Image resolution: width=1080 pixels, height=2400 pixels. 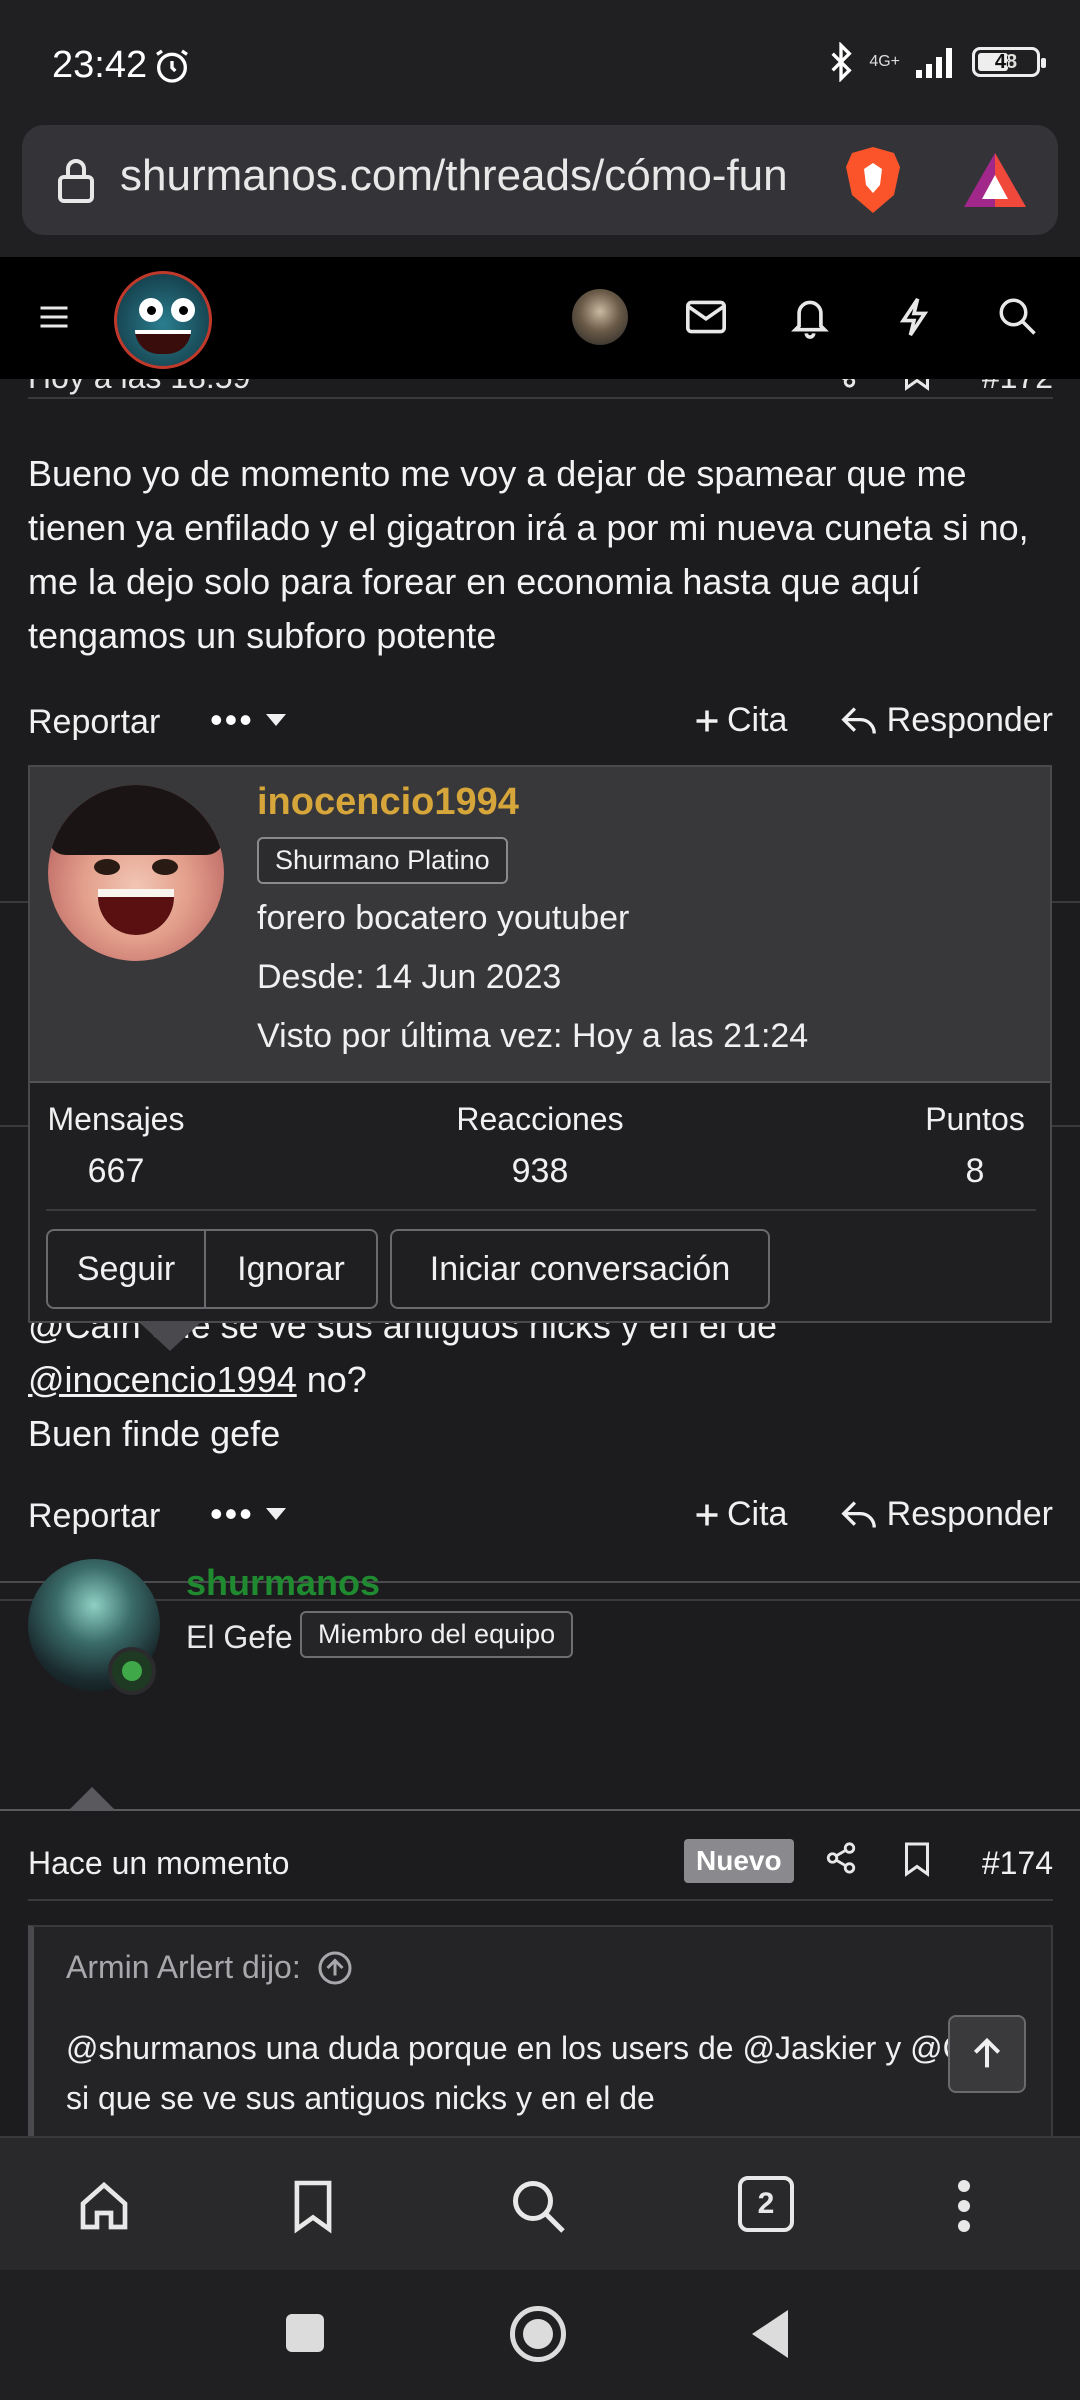 I want to click on post-header: Hace un momento Nuevo #174, so click(x=540, y=1870).